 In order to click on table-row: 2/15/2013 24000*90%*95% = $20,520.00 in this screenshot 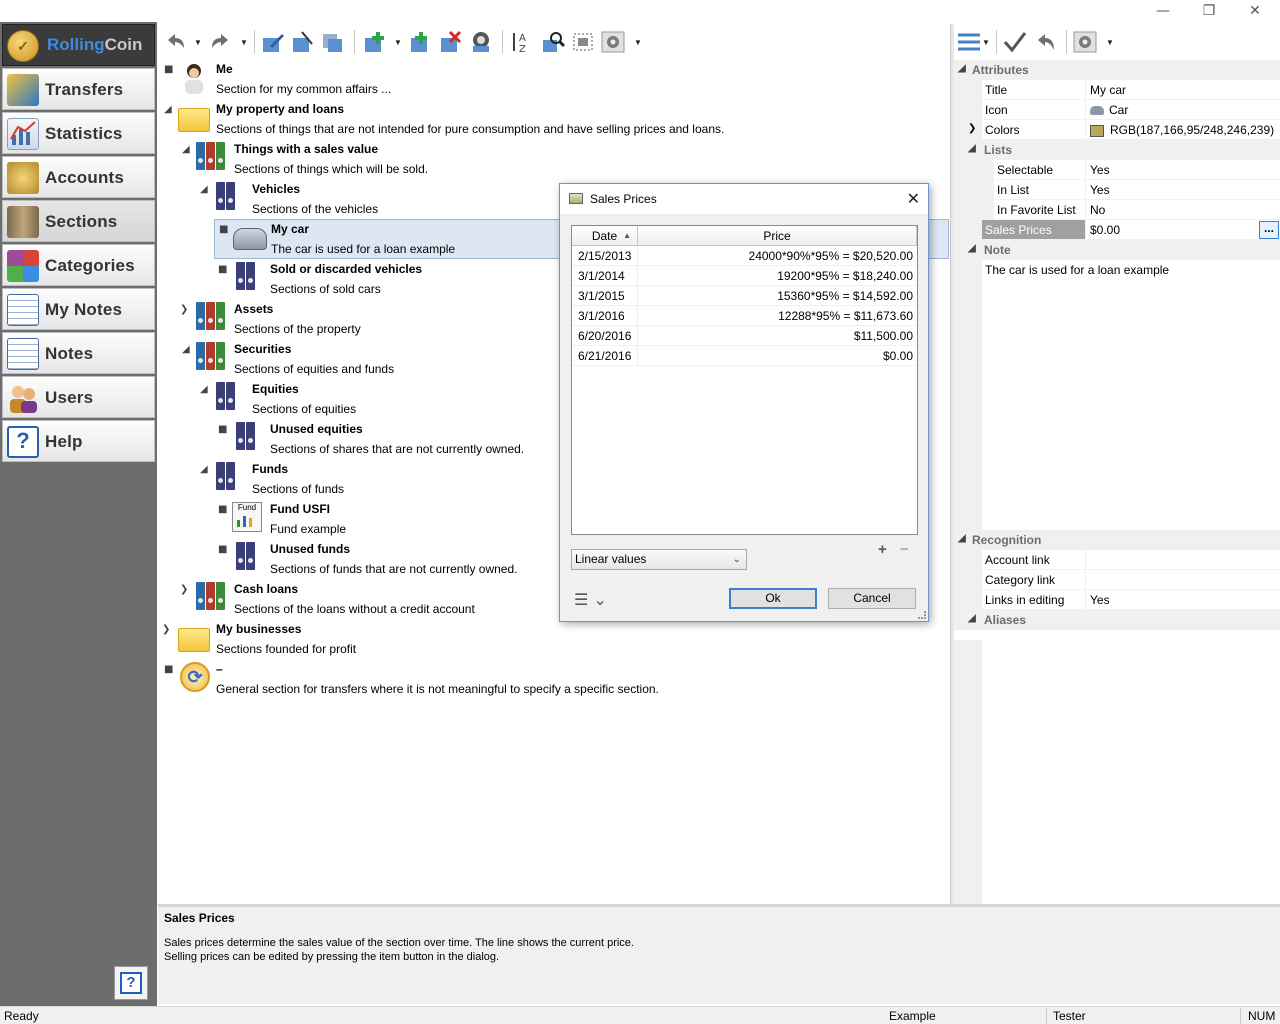, I will do `click(744, 256)`.